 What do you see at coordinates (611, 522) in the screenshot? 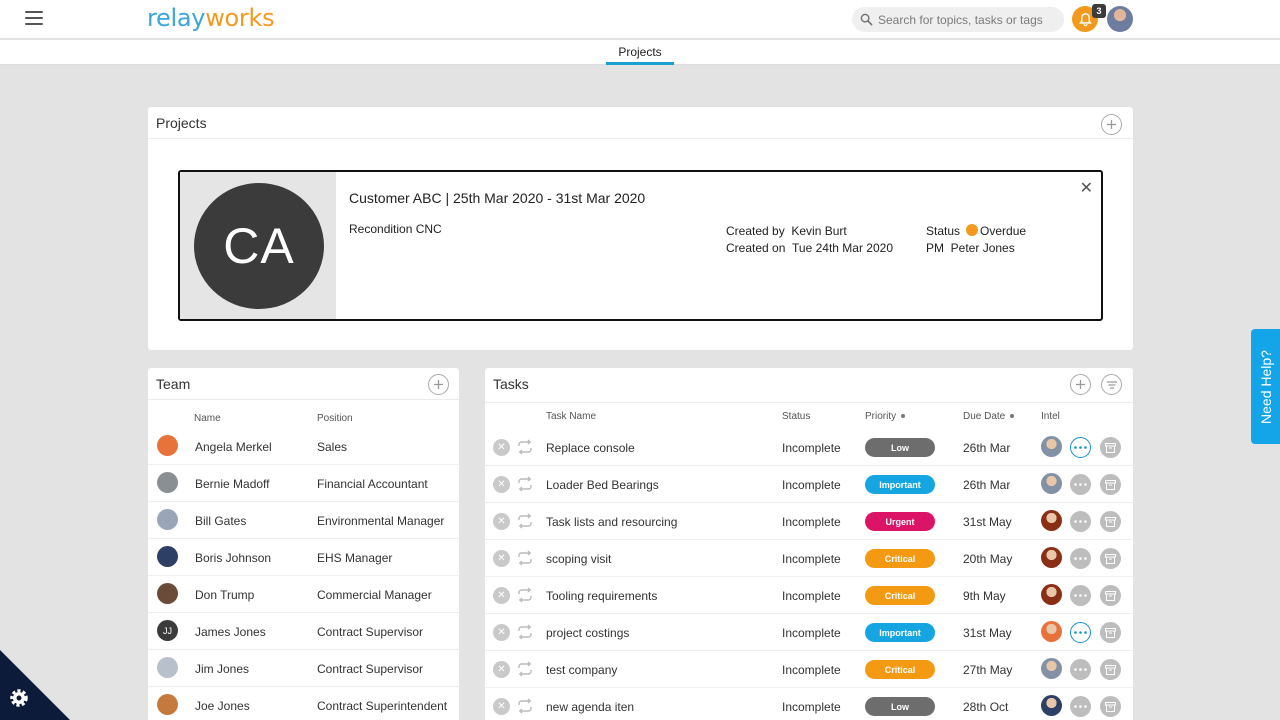
I see `task-name: Task lists and resourcing` at bounding box center [611, 522].